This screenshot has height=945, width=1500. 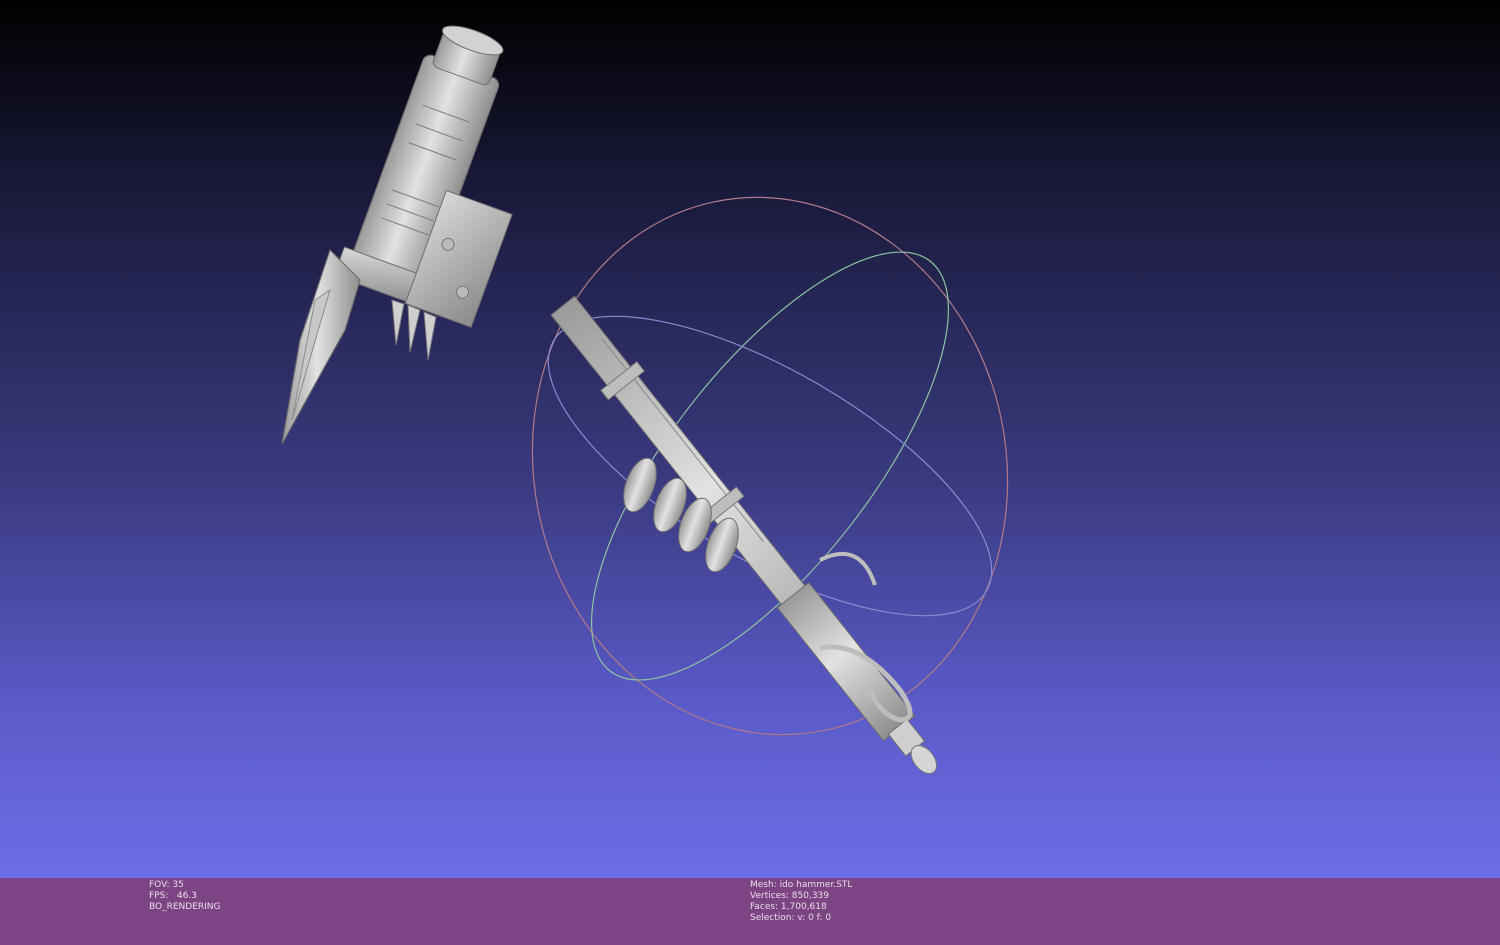 What do you see at coordinates (801, 885) in the screenshot?
I see `mesh-name: Mesh: ido hammer.STL` at bounding box center [801, 885].